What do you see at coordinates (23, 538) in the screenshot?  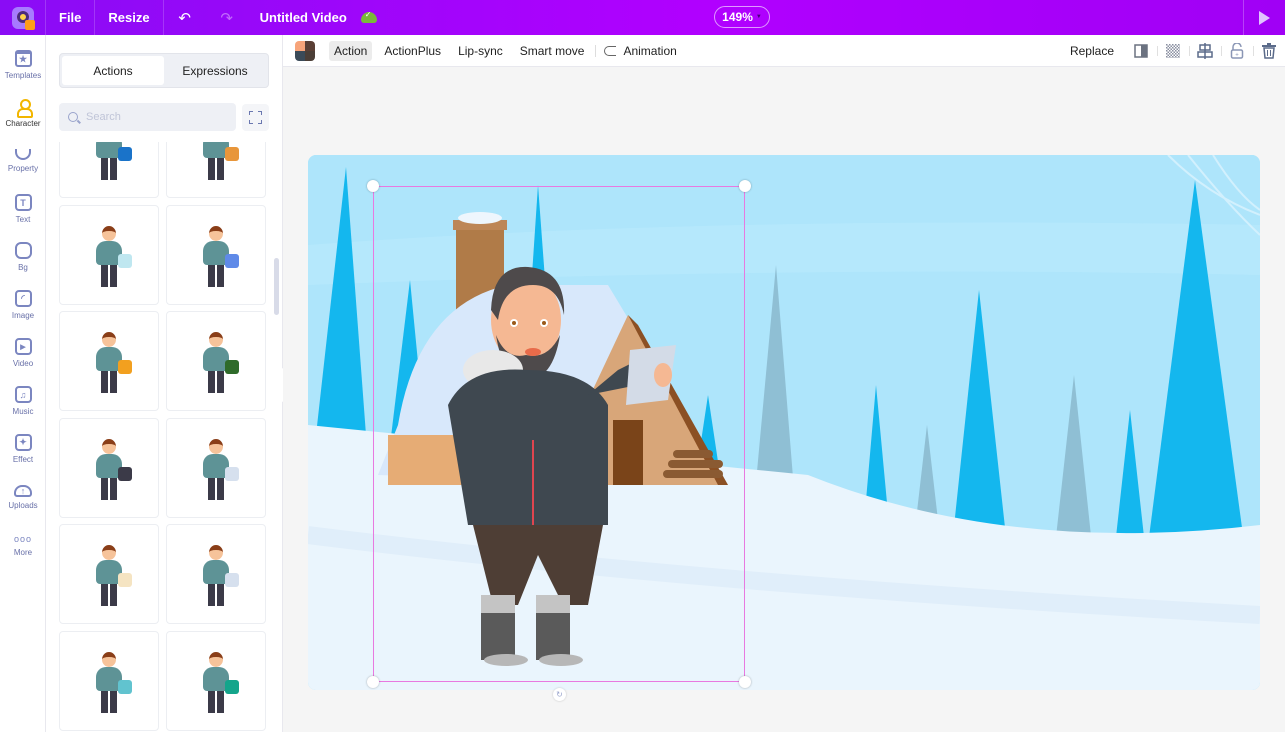 I see `more-icon: ooo` at bounding box center [23, 538].